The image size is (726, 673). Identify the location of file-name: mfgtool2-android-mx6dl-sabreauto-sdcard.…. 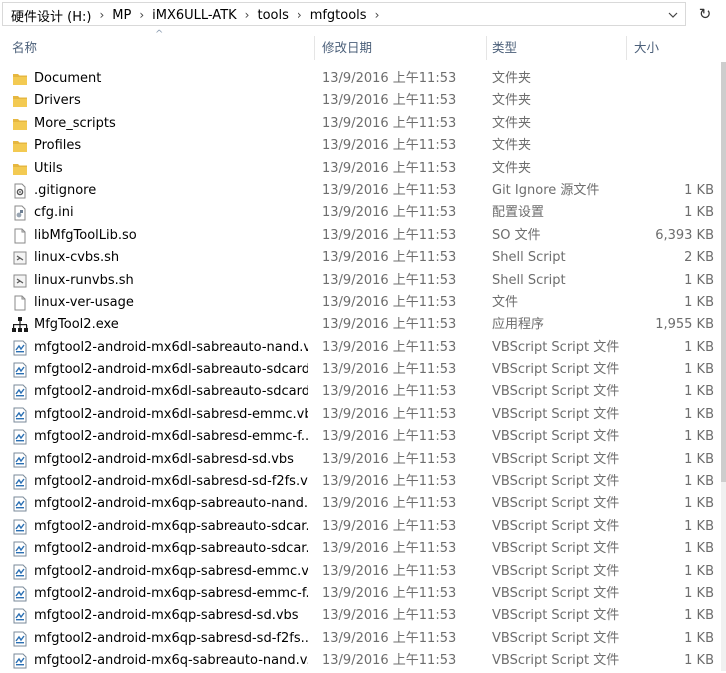
(171, 370).